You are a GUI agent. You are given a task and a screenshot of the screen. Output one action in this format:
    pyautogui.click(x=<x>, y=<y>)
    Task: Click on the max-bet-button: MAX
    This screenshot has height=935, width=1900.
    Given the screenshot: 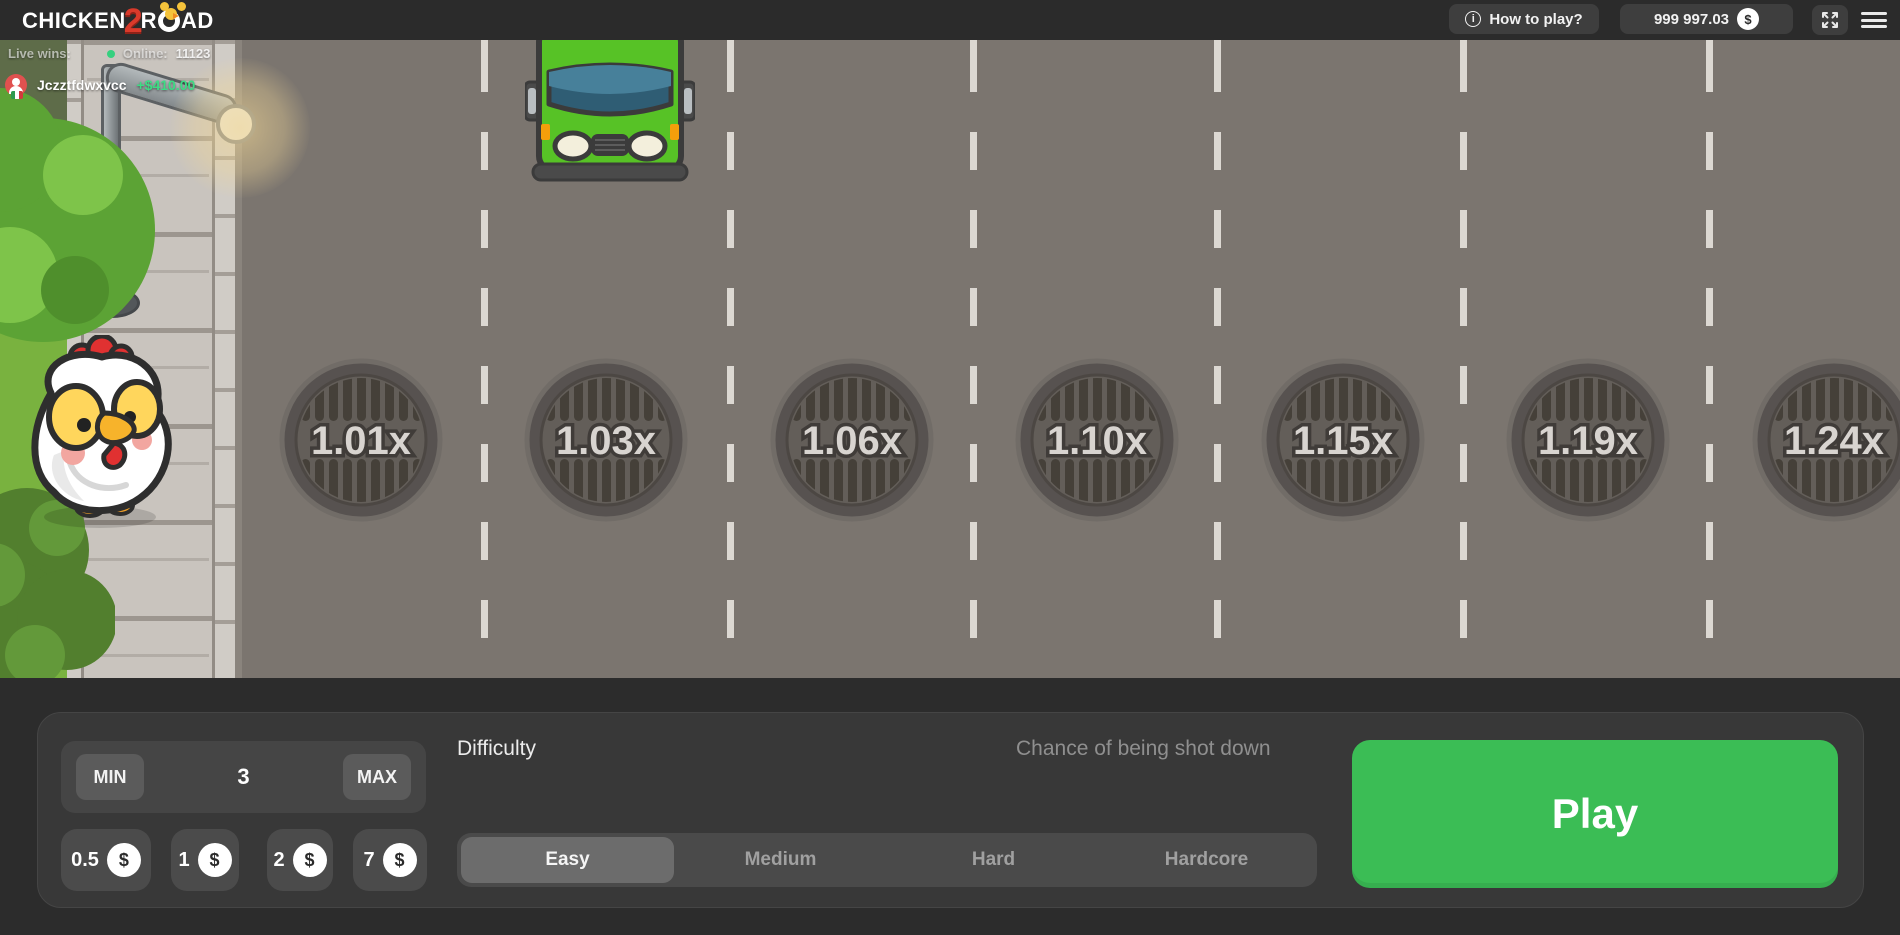 What is the action you would take?
    pyautogui.click(x=377, y=777)
    